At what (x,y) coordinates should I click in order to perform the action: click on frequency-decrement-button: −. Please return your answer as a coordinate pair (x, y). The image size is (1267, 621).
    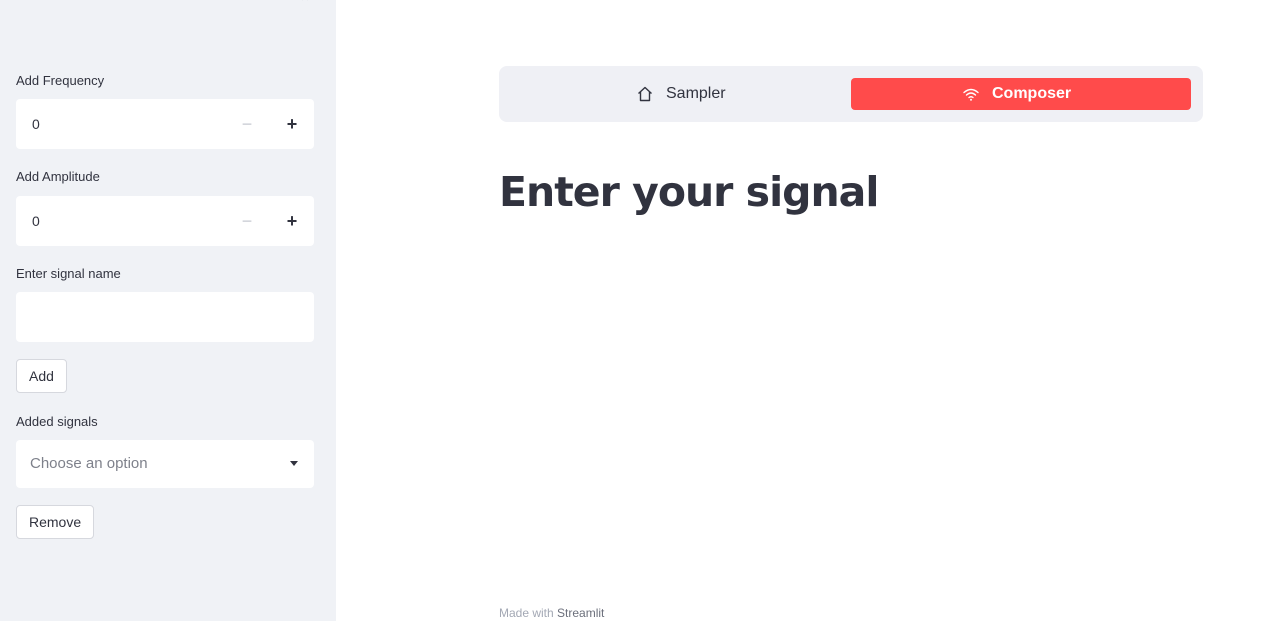
    Looking at the image, I should click on (247, 124).